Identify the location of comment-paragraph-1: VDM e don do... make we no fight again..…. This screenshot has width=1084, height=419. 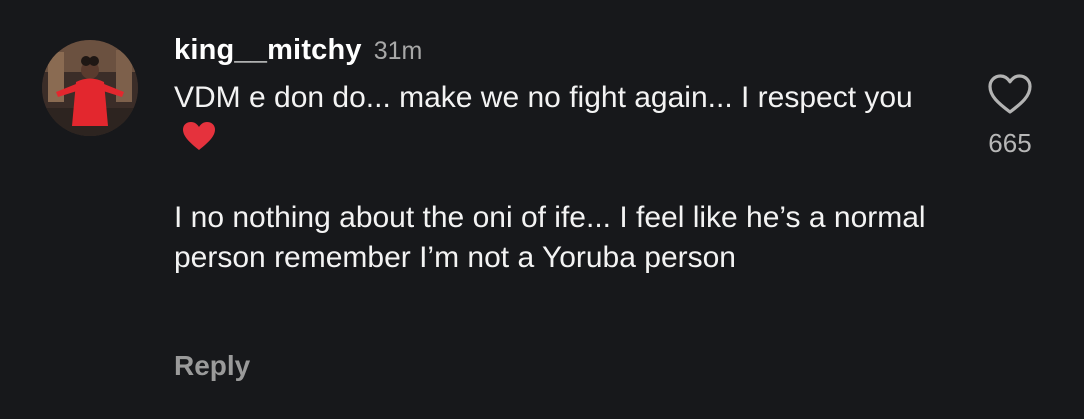
(554, 118).